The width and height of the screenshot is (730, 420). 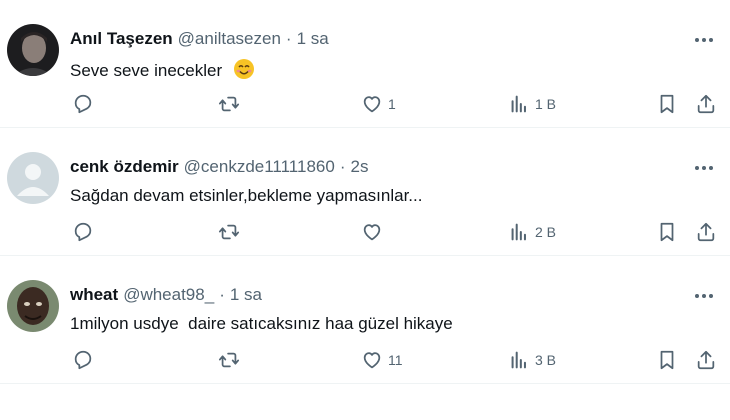 I want to click on author-name: cenk özdemir, so click(x=124, y=167).